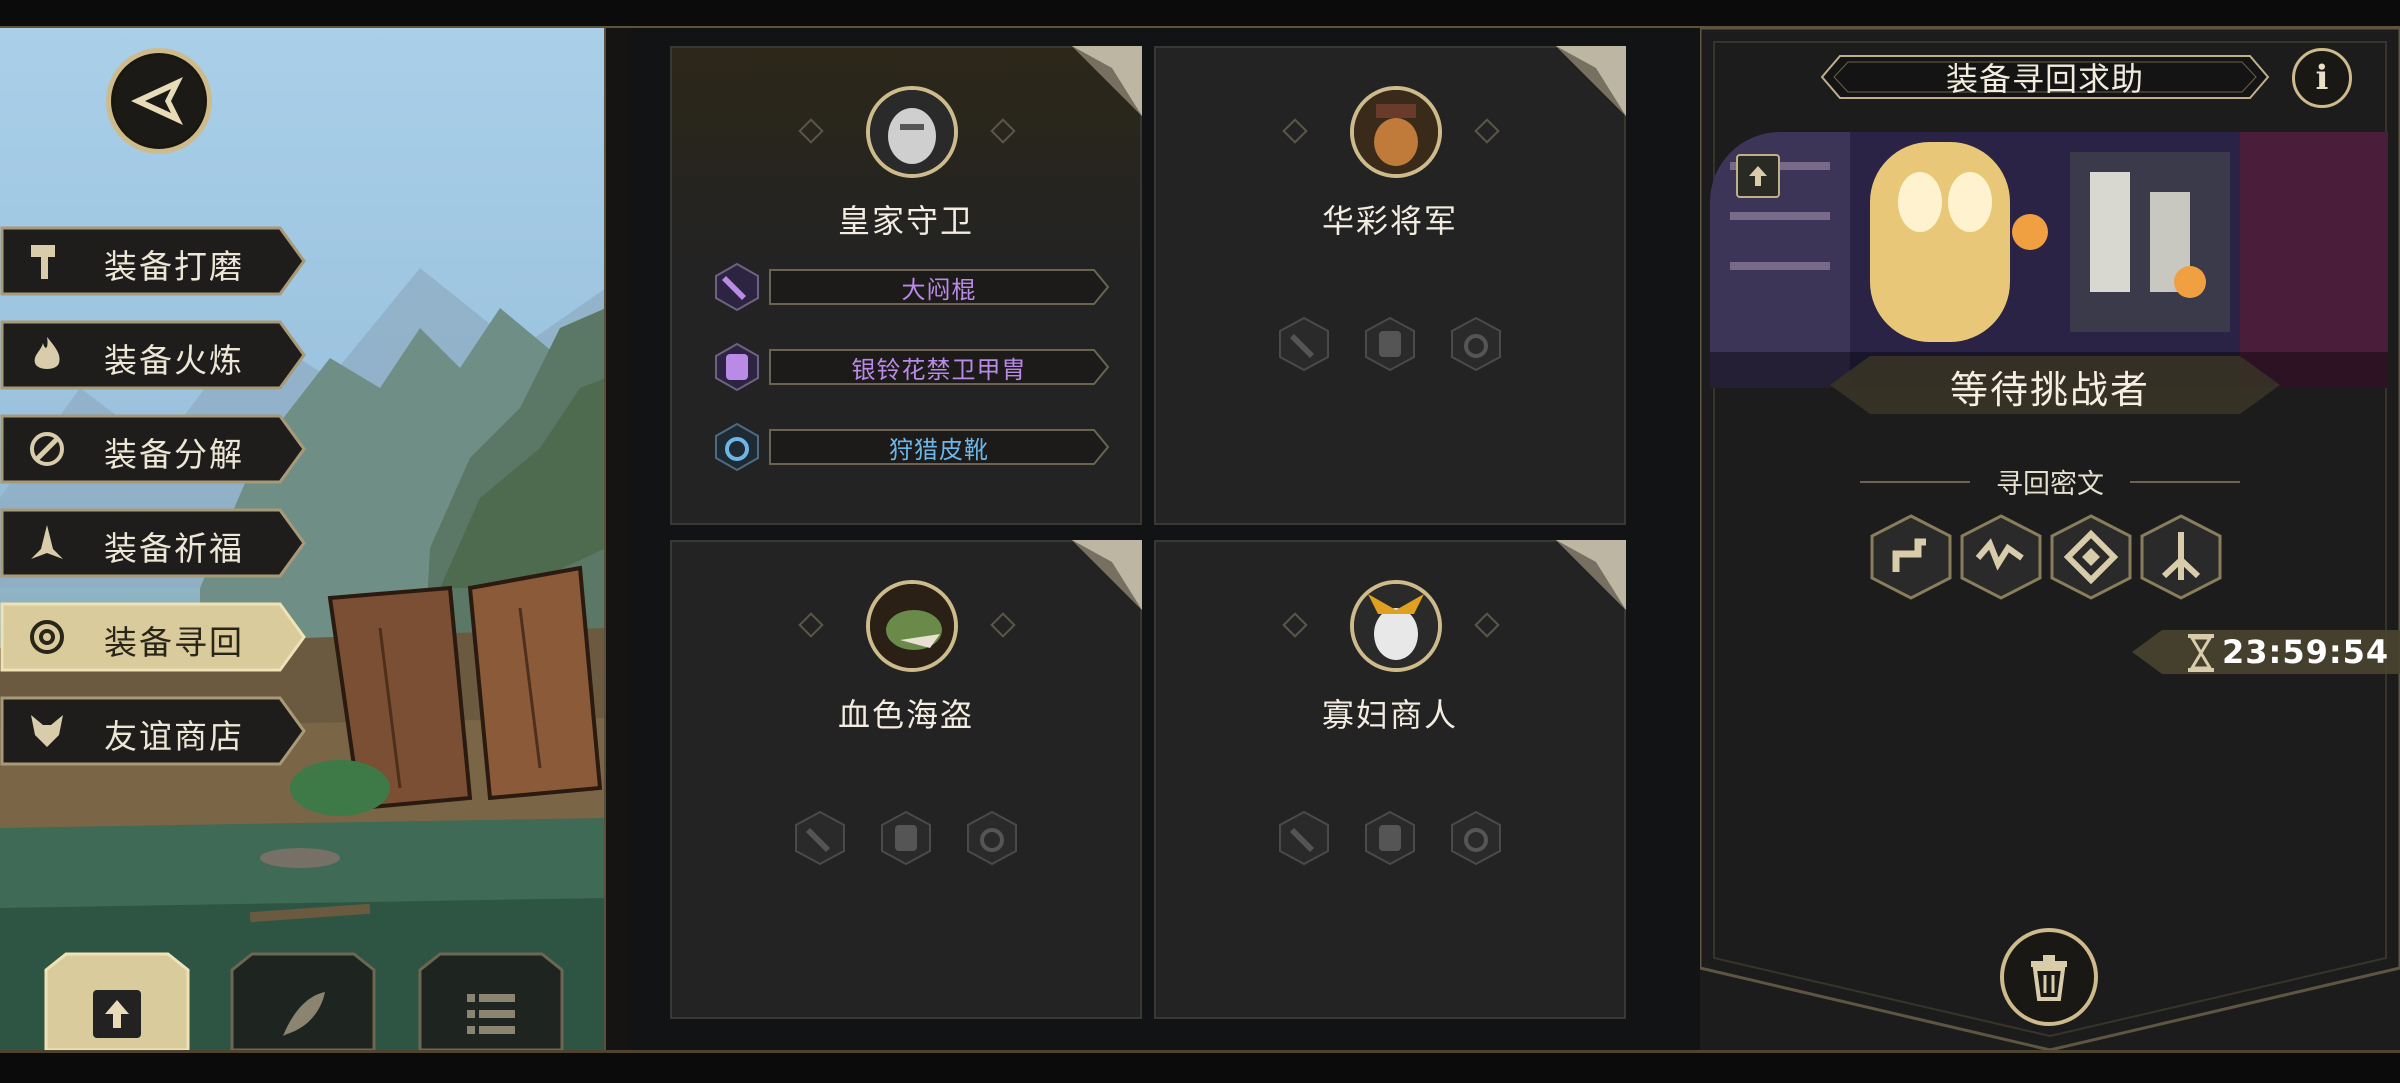  What do you see at coordinates (47, 261) in the screenshot?
I see `hammer-icon` at bounding box center [47, 261].